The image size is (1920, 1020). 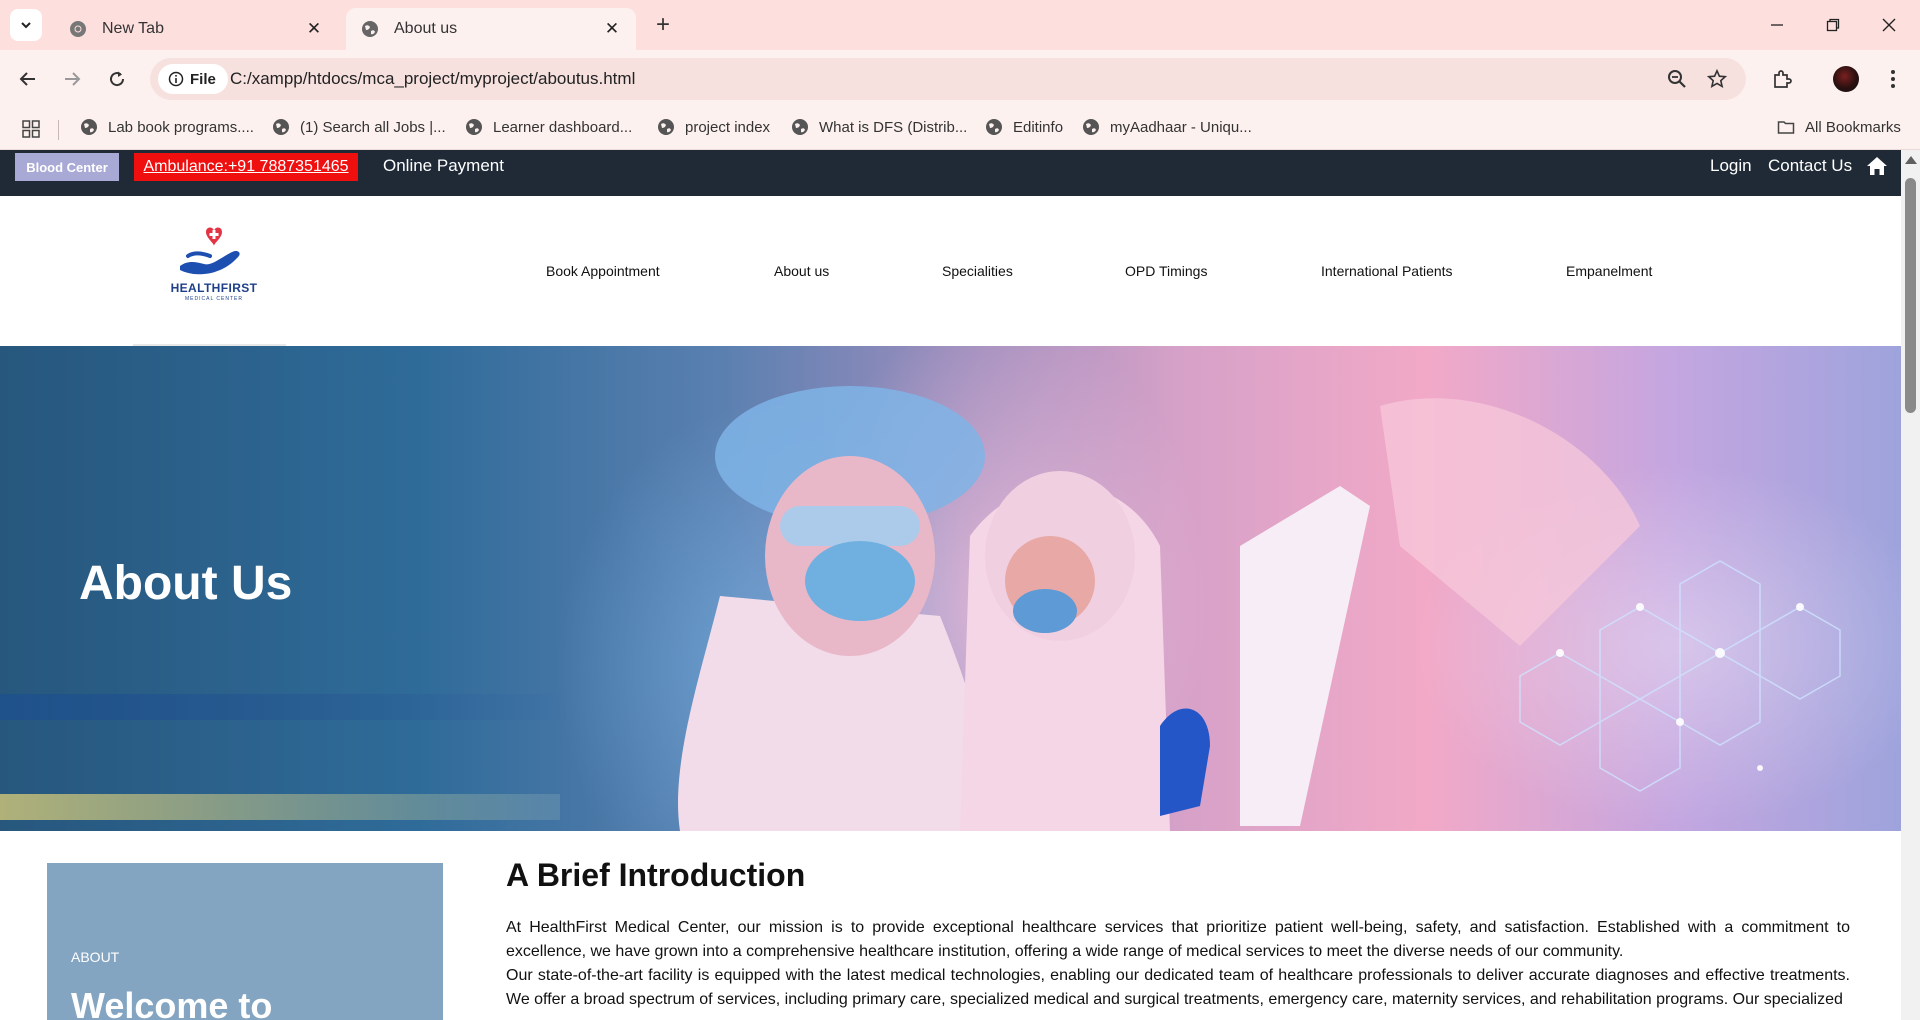 What do you see at coordinates (186, 583) in the screenshot?
I see `hero-title: About Us` at bounding box center [186, 583].